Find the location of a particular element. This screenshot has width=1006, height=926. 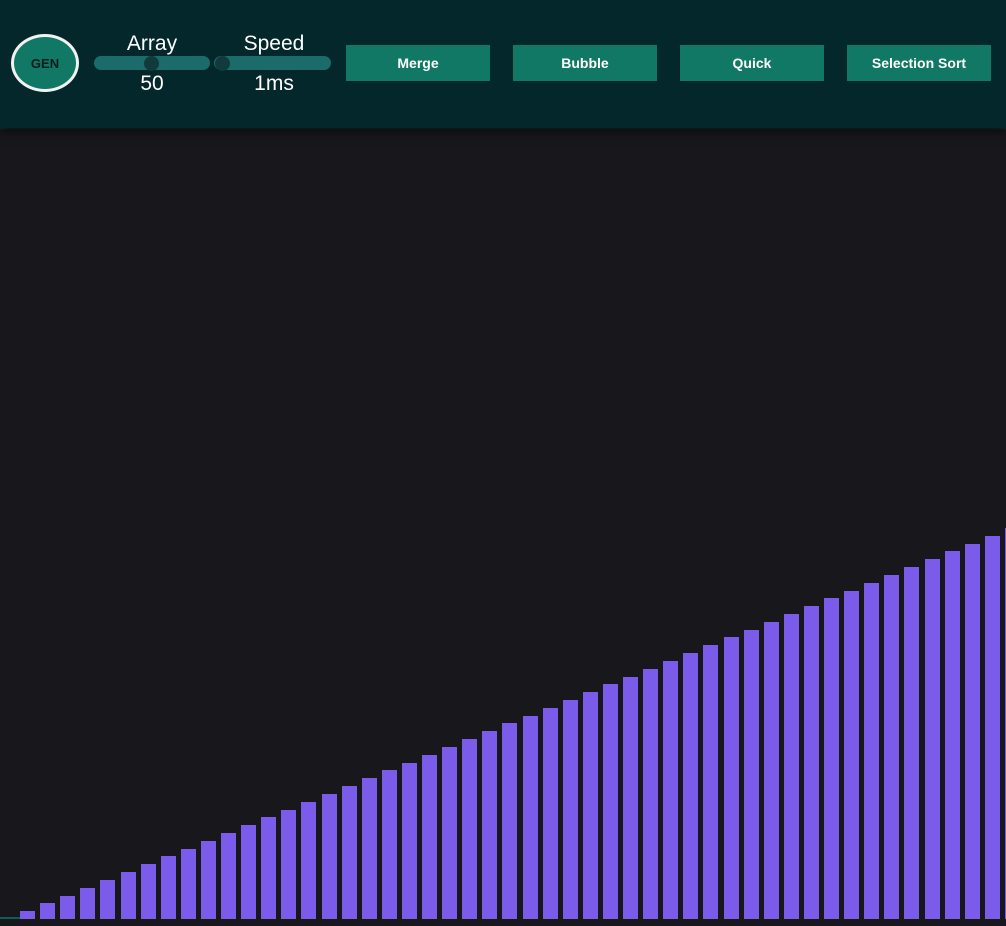

bubble-sort-button: Bubble is located at coordinates (585, 63).